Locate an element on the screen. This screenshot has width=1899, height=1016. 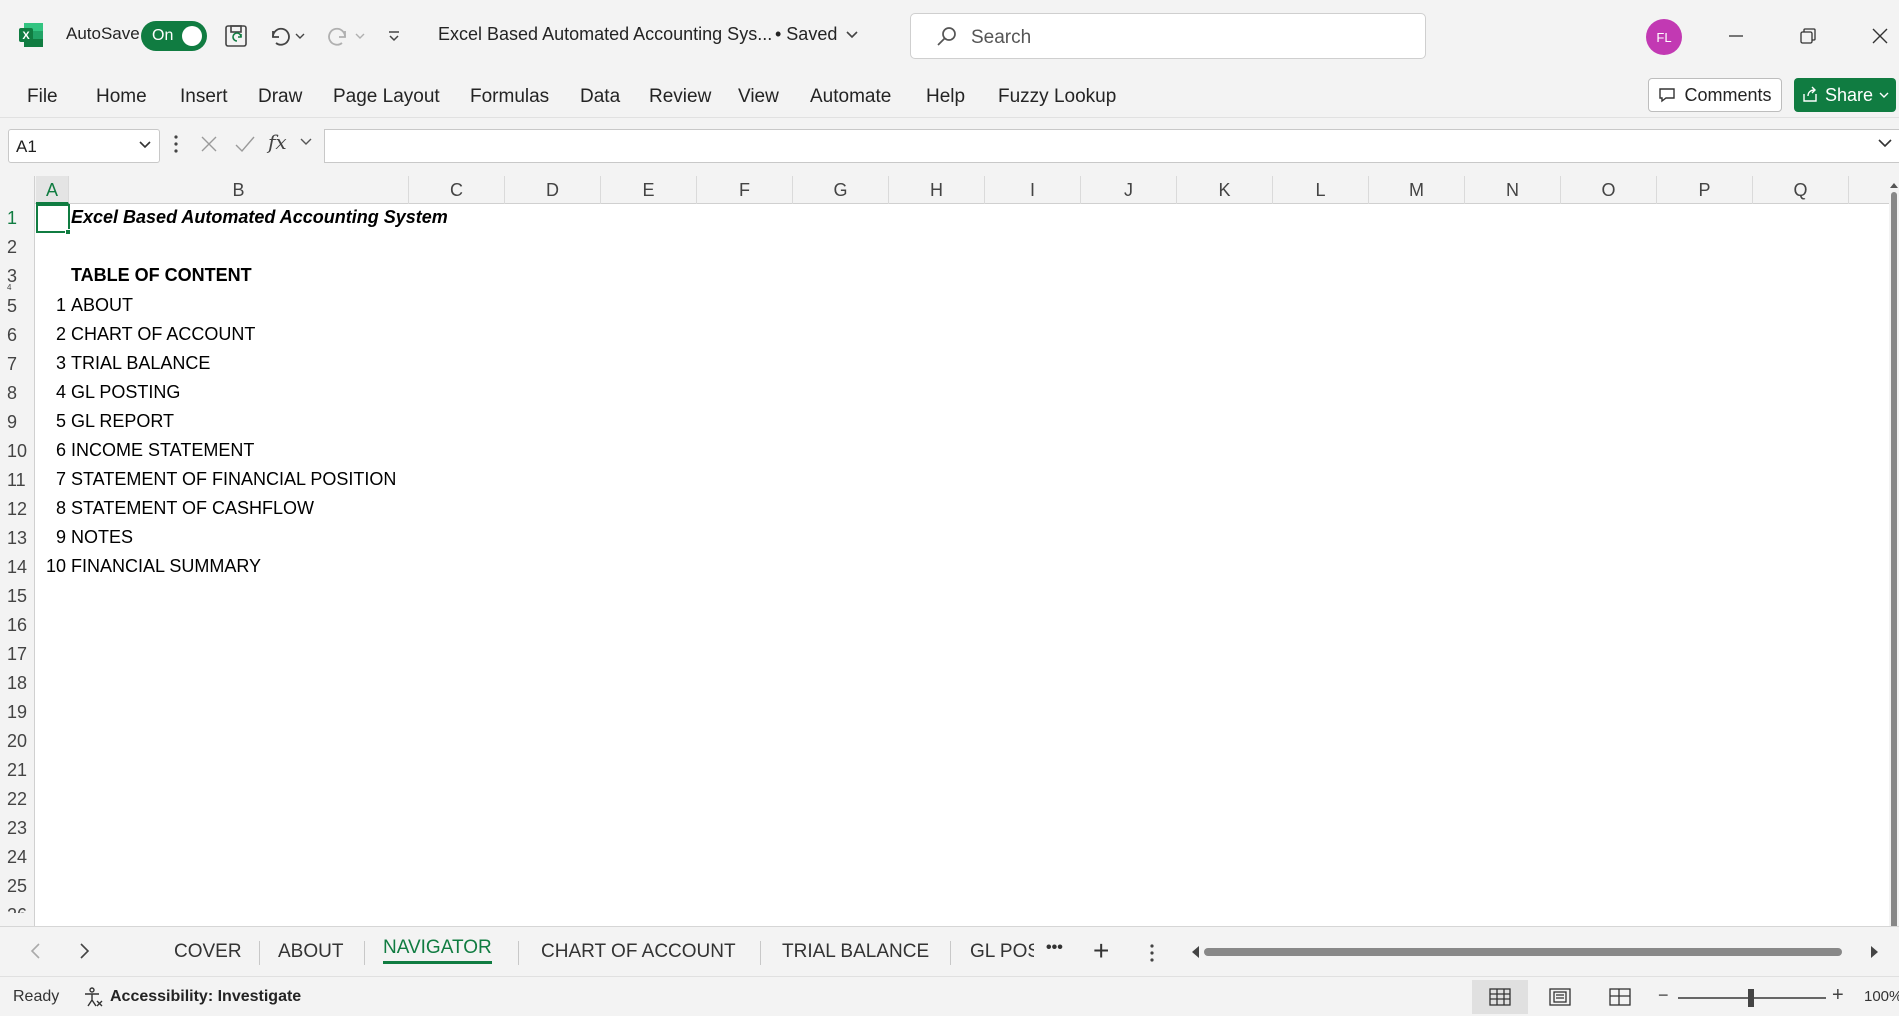
tab-data: Data is located at coordinates (600, 97).